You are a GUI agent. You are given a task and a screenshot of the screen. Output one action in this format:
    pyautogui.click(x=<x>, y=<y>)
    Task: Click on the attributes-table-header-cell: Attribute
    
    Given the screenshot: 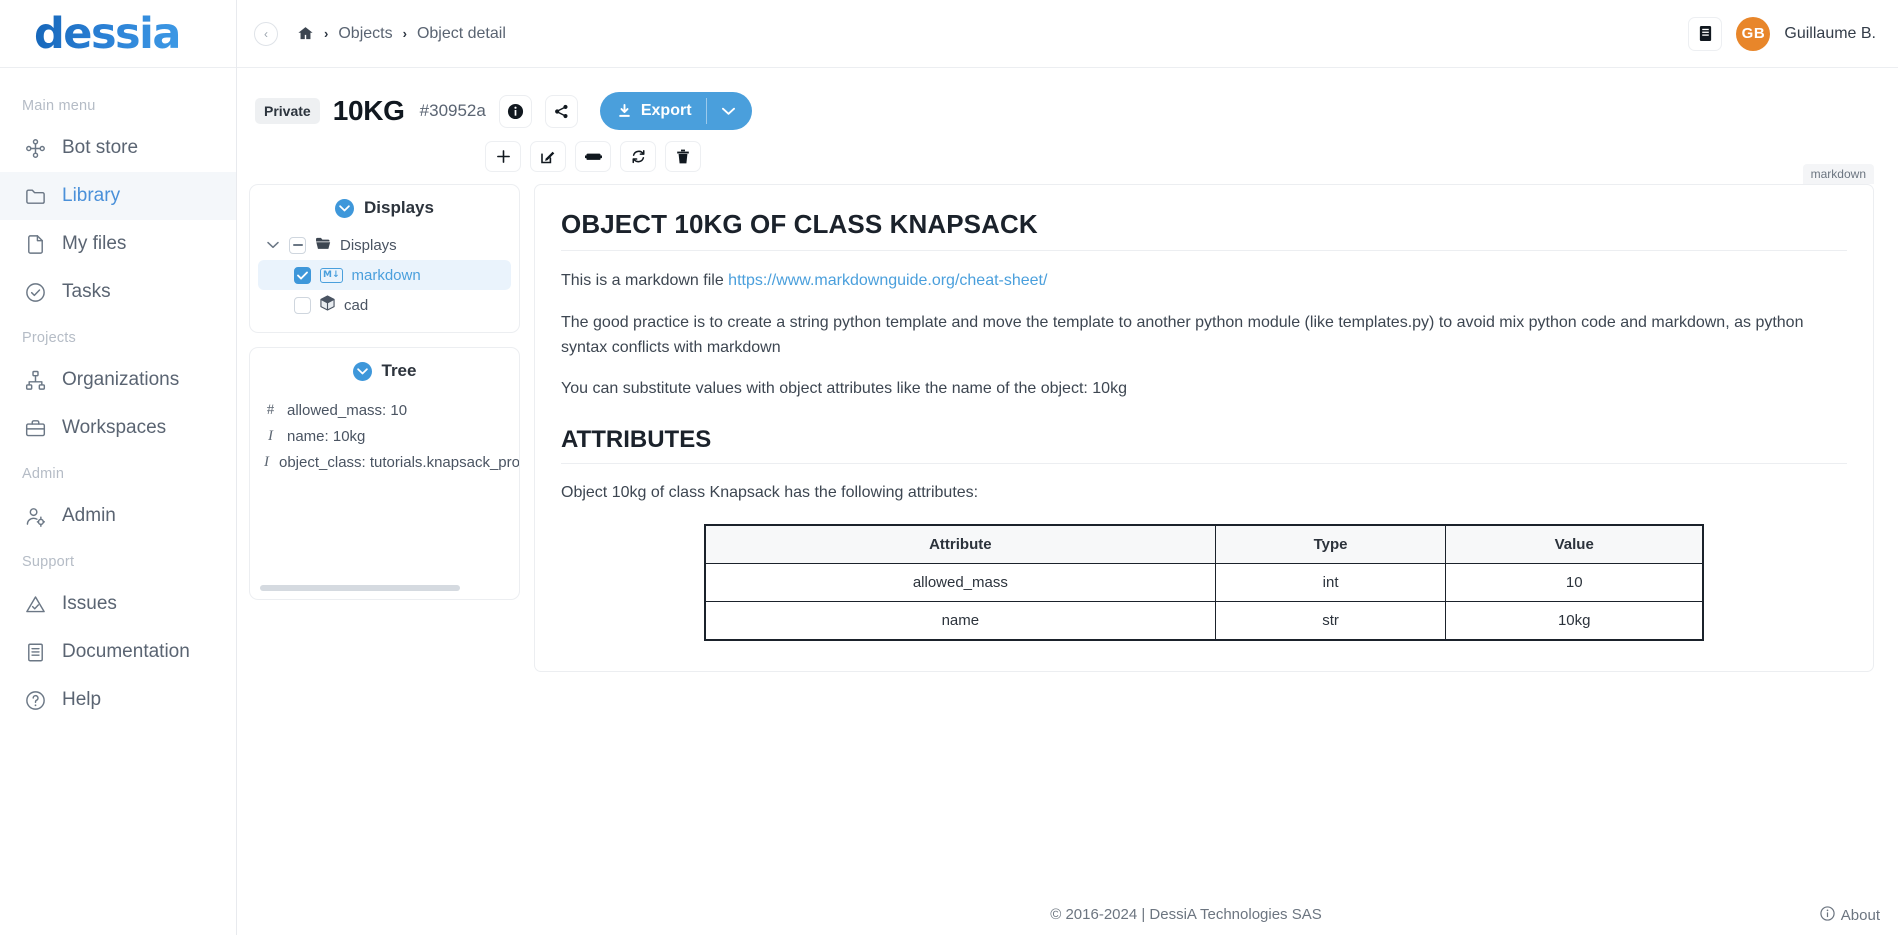 What is the action you would take?
    pyautogui.click(x=960, y=544)
    